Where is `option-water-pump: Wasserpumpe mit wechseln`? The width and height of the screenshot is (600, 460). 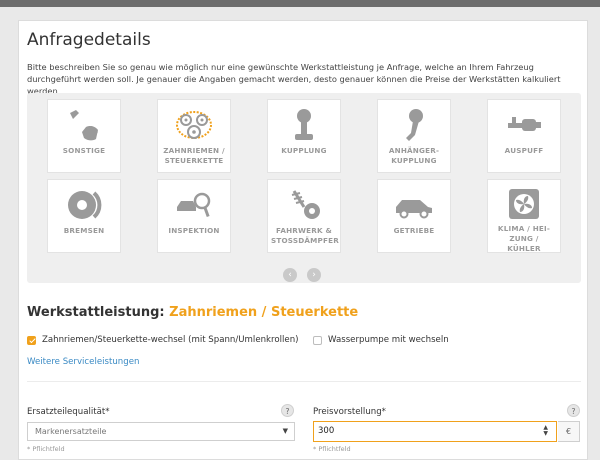
option-water-pump: Wasserpumpe mit wechseln is located at coordinates (381, 340).